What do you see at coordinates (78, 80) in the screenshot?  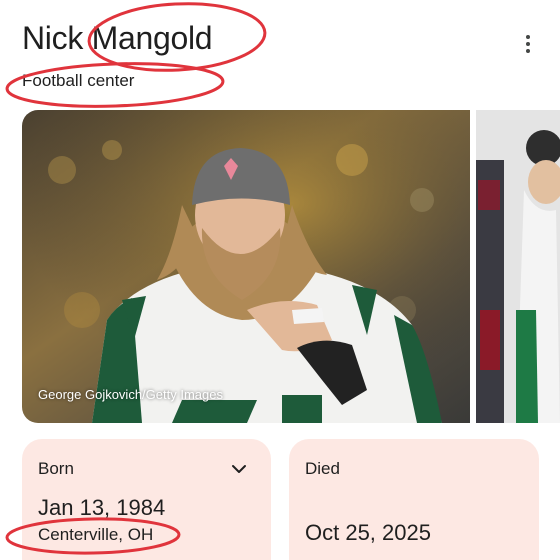 I see `entity-subtitle: Football center` at bounding box center [78, 80].